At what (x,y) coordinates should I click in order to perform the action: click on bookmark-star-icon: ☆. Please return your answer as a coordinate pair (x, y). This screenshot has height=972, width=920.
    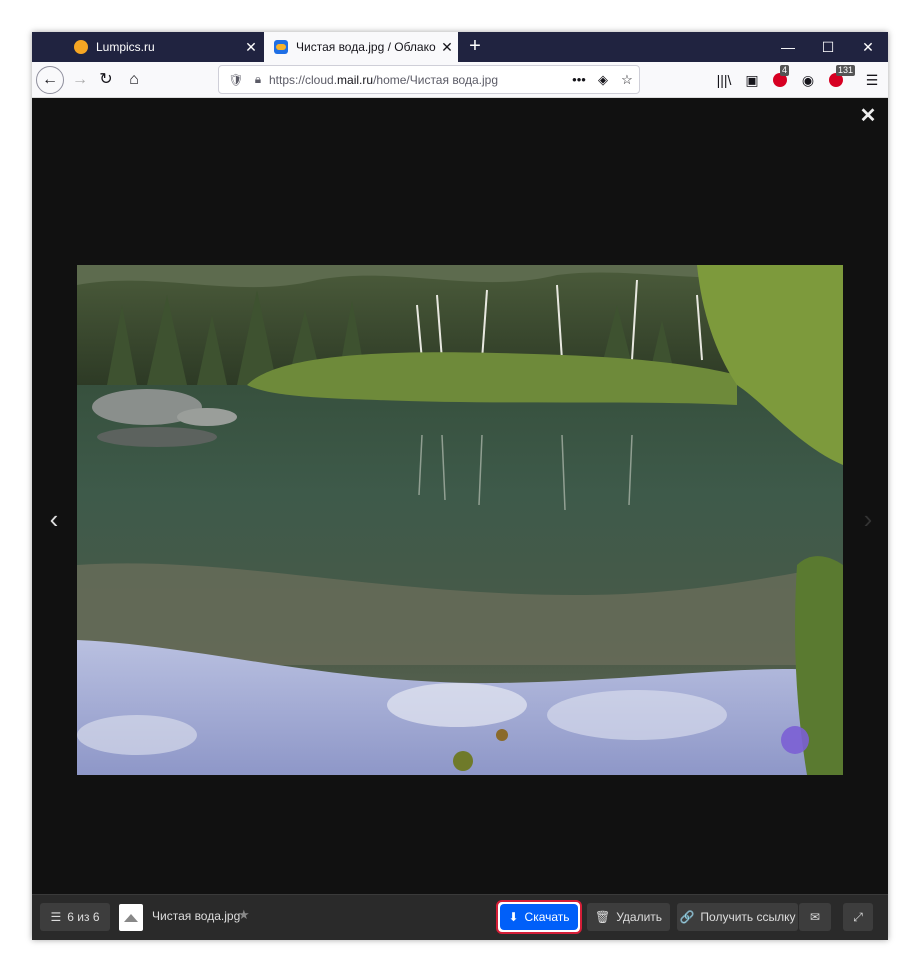
    Looking at the image, I should click on (627, 80).